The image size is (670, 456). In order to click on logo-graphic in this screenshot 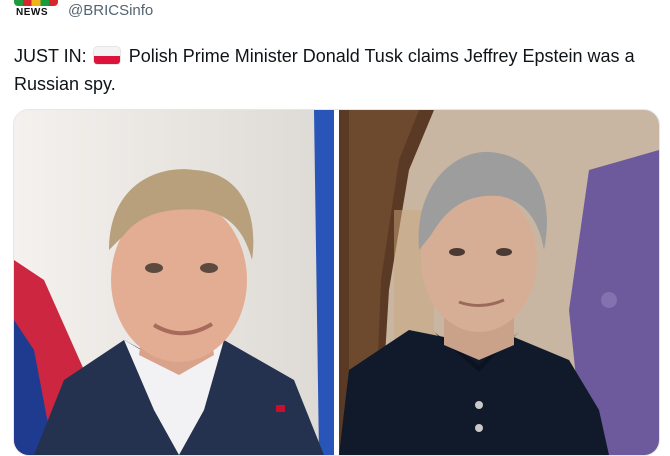, I will do `click(36, 3)`.